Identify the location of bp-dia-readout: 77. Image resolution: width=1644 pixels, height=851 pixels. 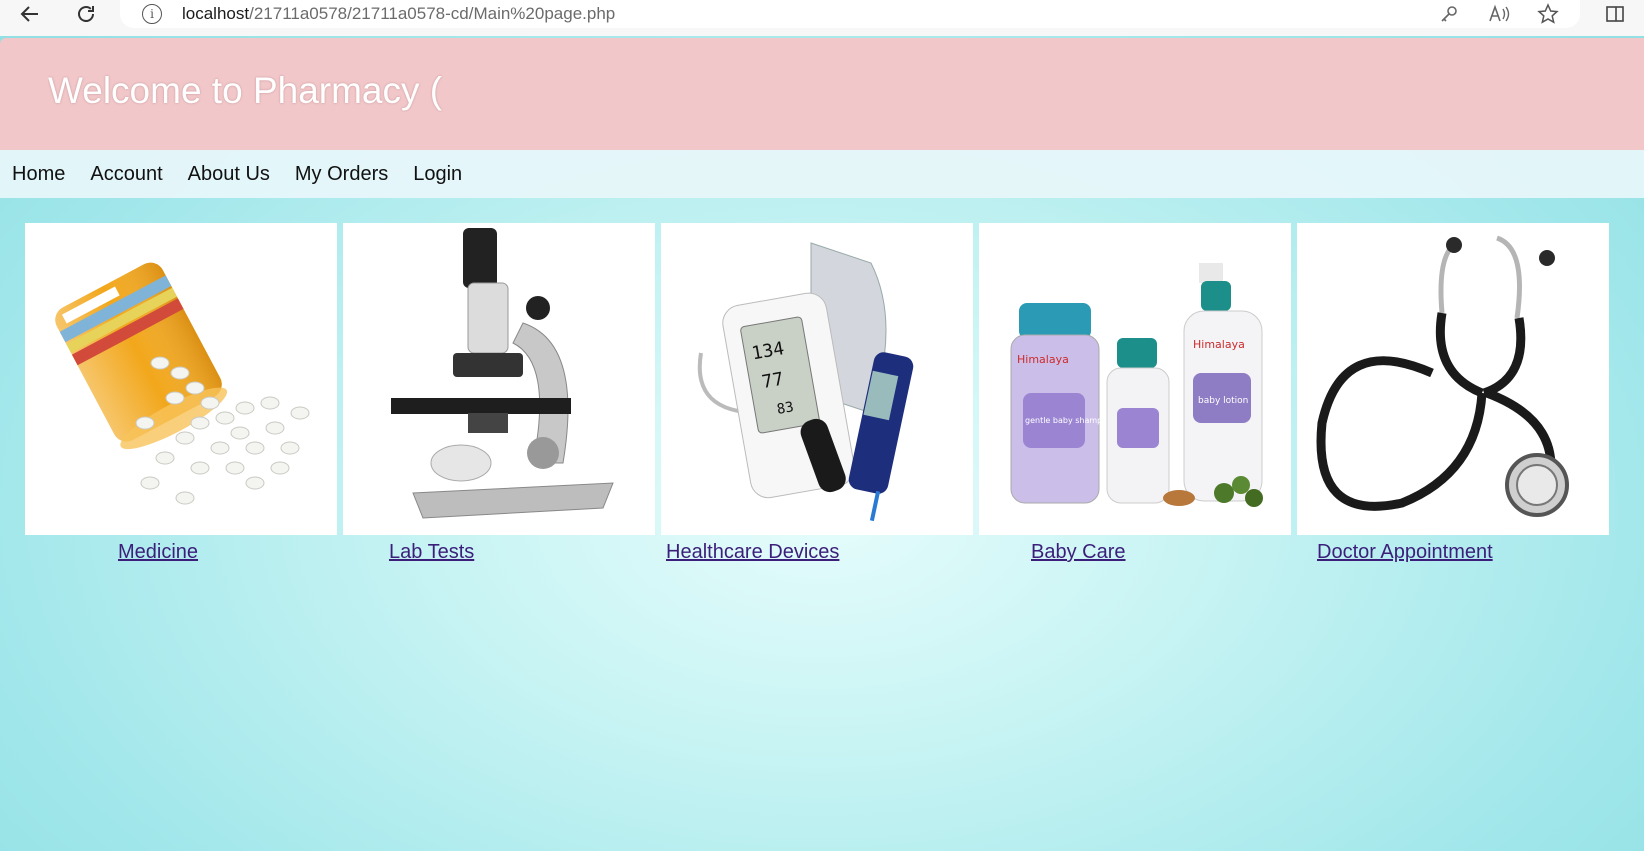
(772, 381).